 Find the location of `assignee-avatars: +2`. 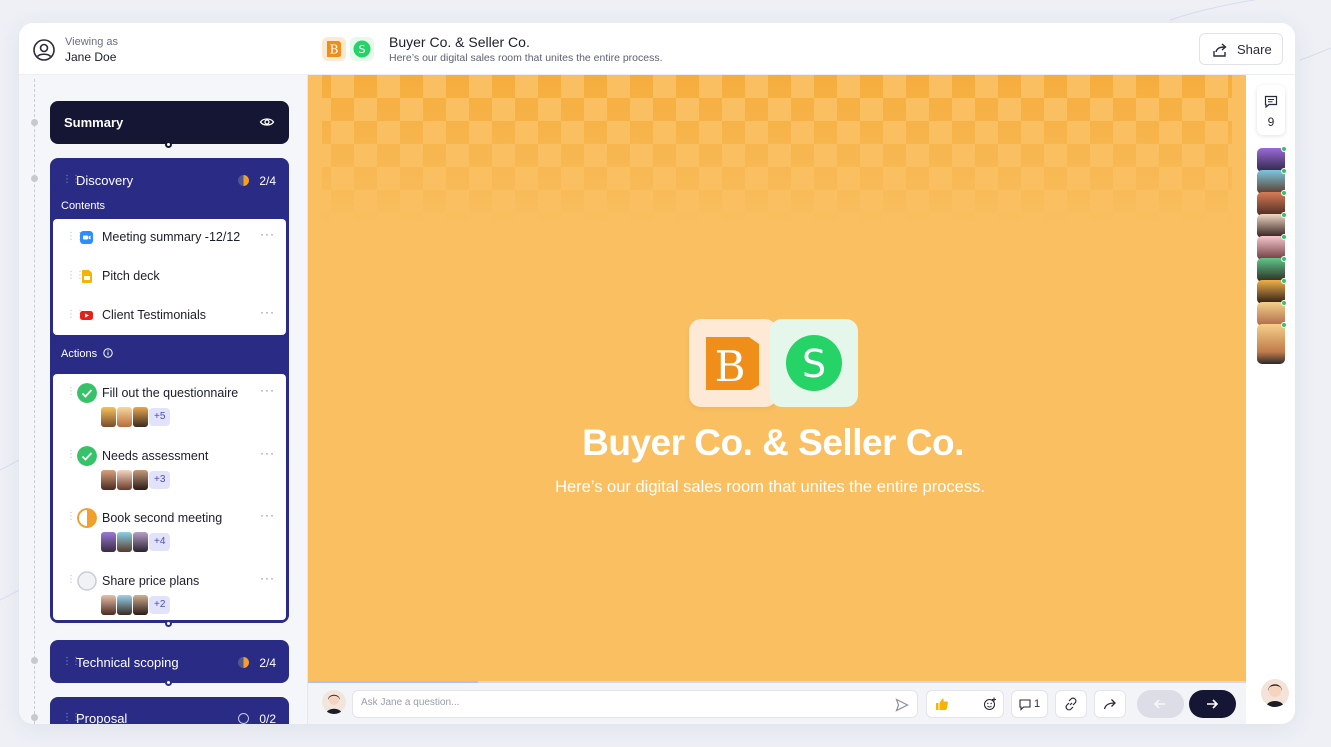

assignee-avatars: +2 is located at coordinates (136, 605).